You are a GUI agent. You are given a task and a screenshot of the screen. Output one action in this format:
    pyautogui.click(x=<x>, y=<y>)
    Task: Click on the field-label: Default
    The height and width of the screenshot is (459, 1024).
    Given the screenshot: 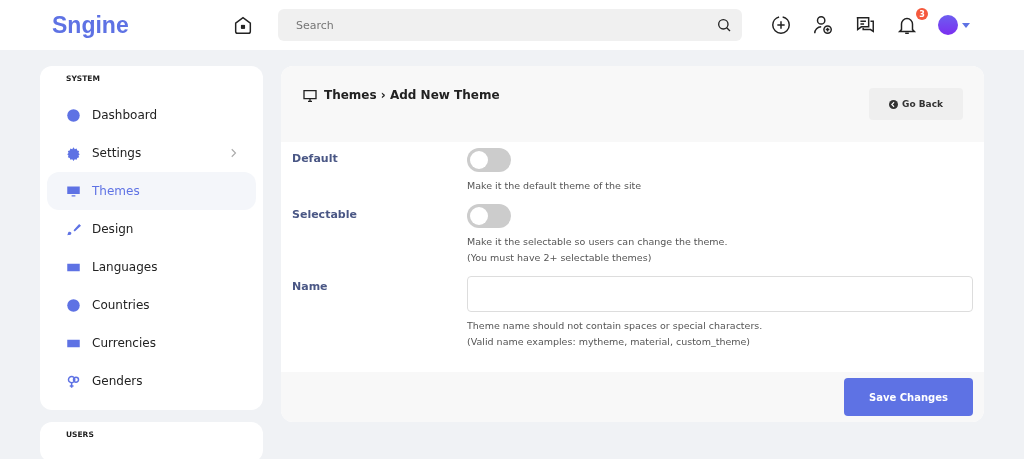 What is the action you would take?
    pyautogui.click(x=315, y=159)
    